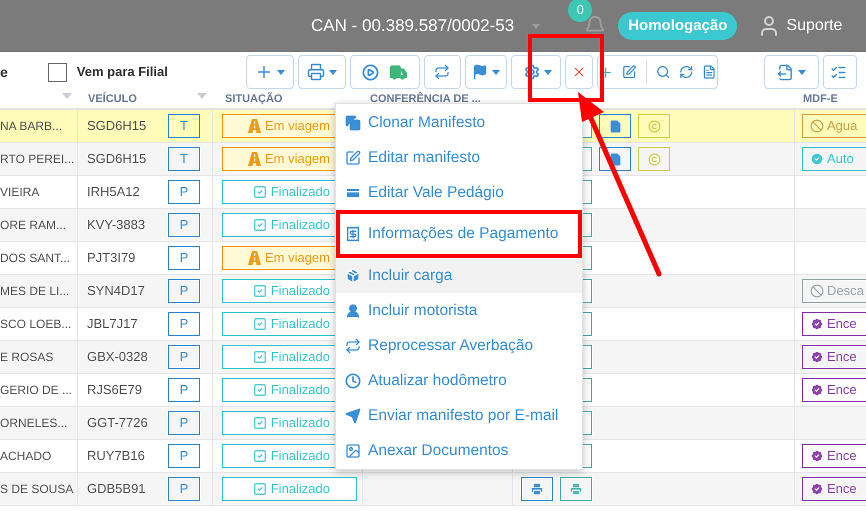 The width and height of the screenshot is (866, 521). Describe the element at coordinates (834, 291) in the screenshot. I see `mdfe-badge: Desca` at that location.